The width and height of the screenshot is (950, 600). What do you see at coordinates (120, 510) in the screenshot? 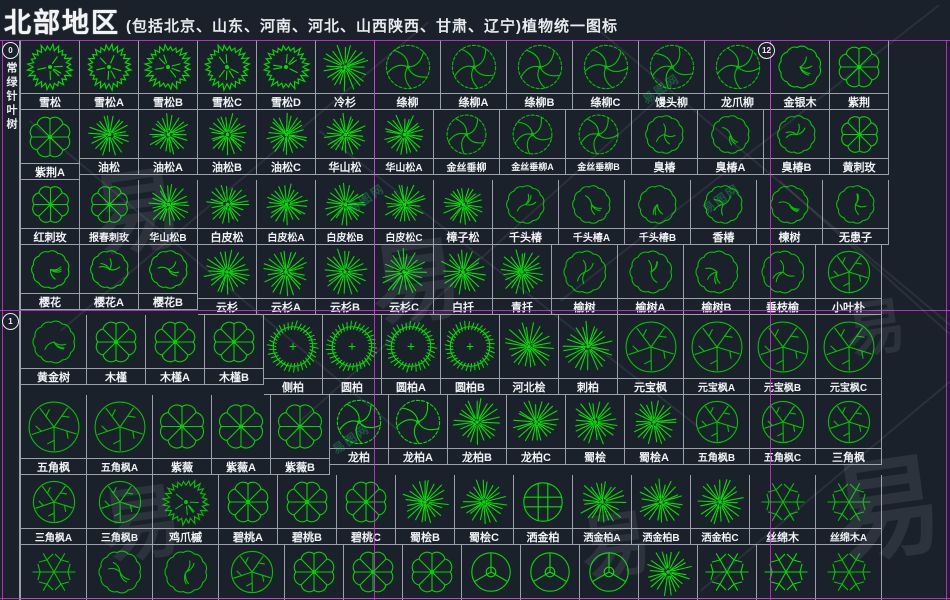
I see `plant-cell: 三角枫B` at bounding box center [120, 510].